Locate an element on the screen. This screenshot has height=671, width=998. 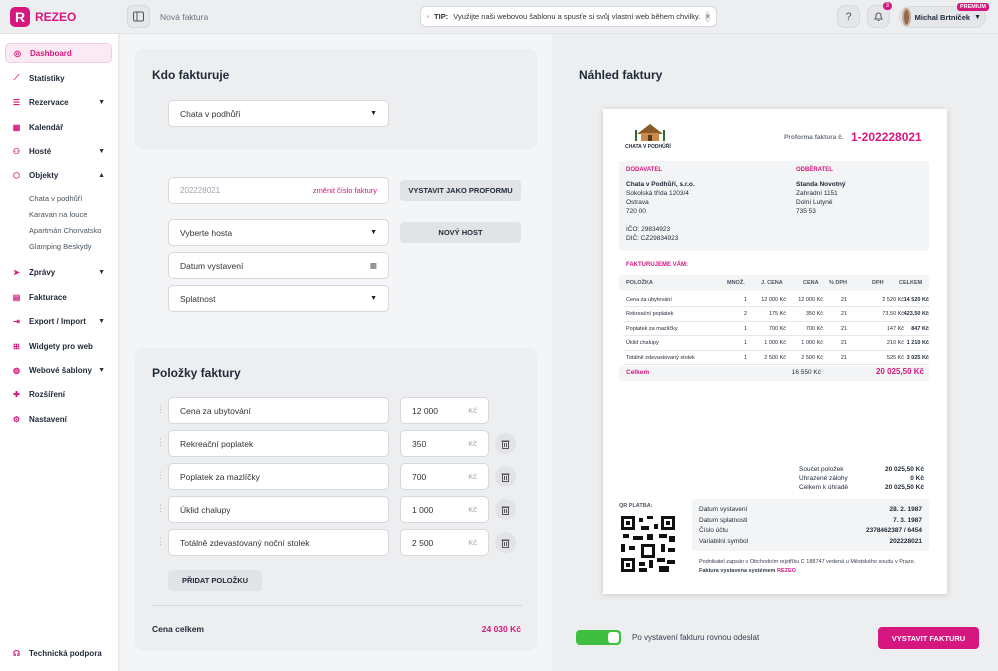
item-price-field: 2 500 Kč is located at coordinates (444, 542).